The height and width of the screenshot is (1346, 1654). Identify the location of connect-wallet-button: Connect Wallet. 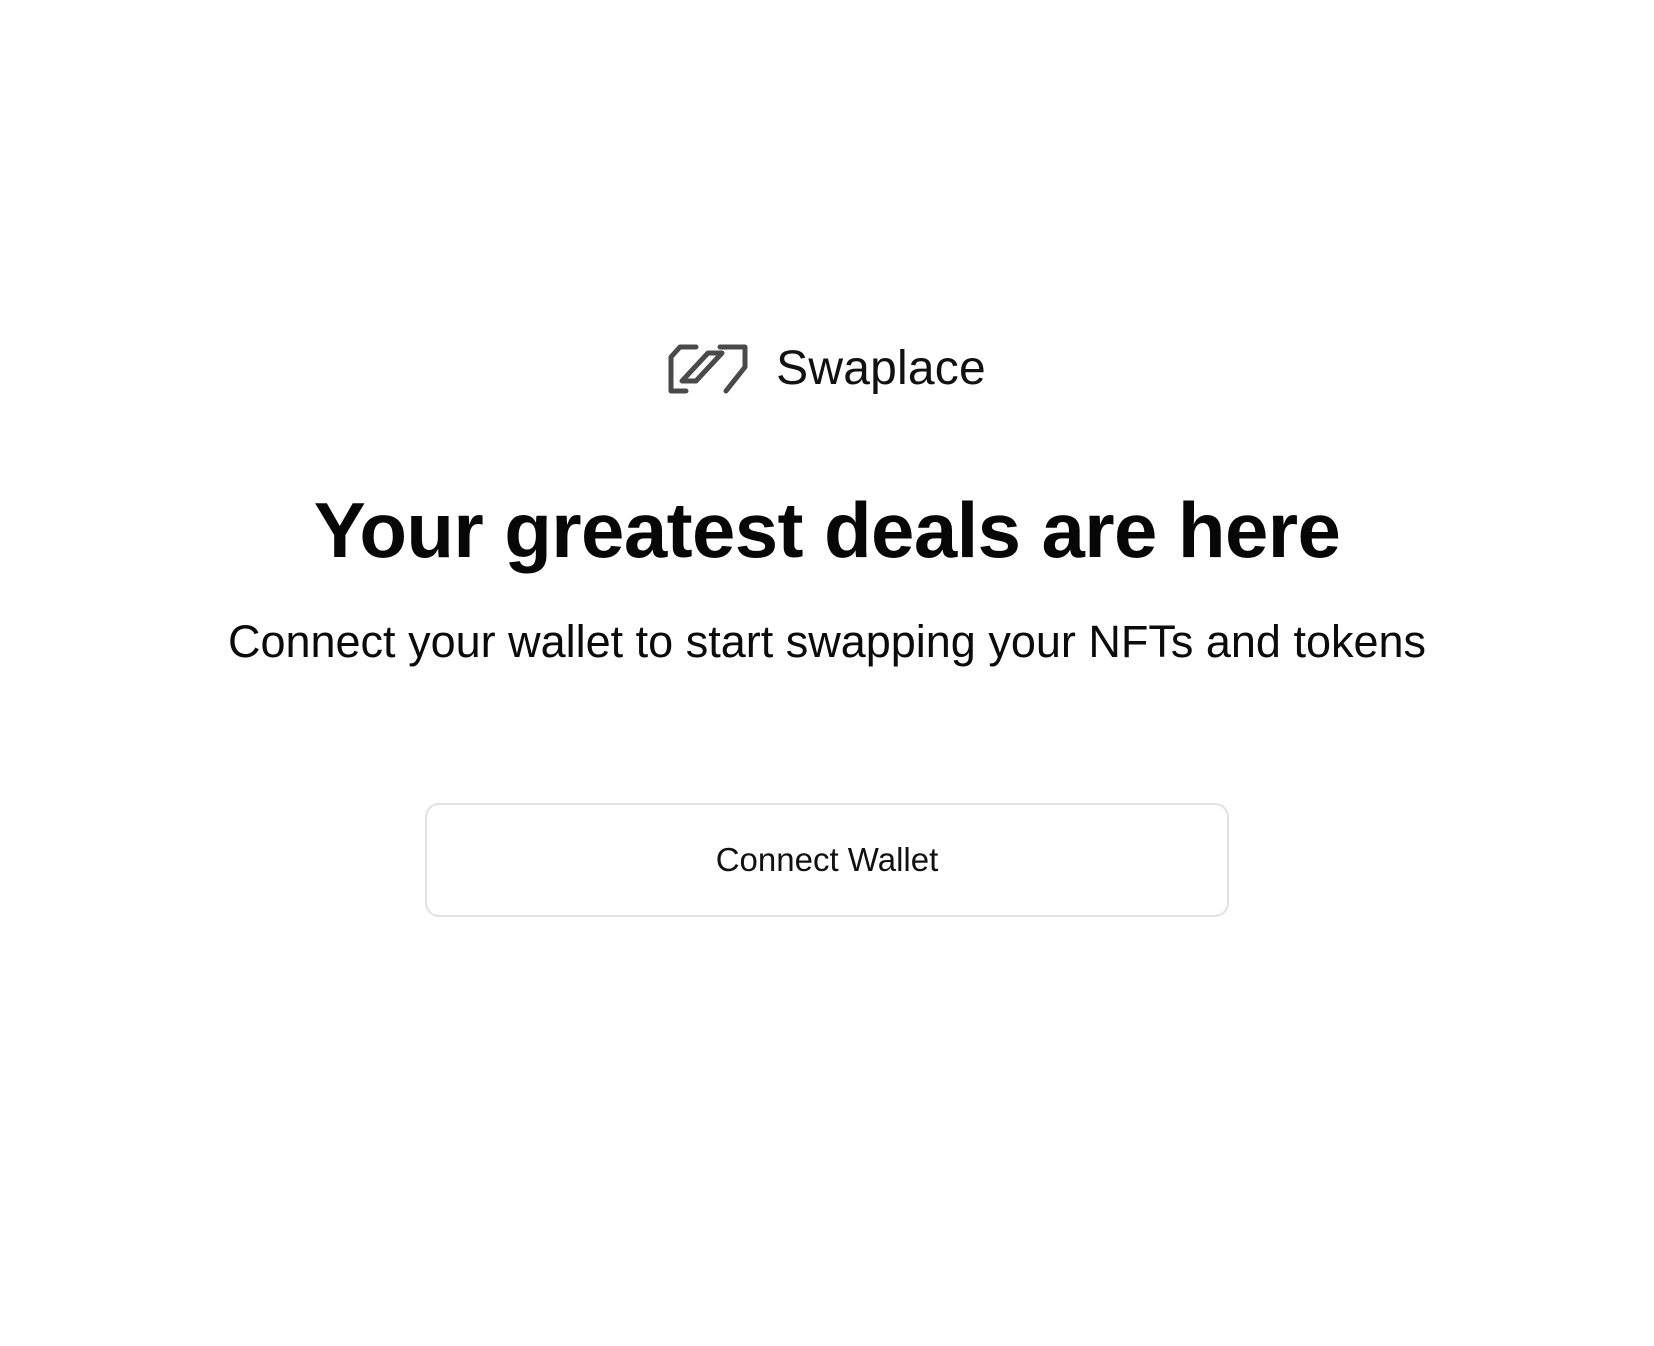
(827, 860).